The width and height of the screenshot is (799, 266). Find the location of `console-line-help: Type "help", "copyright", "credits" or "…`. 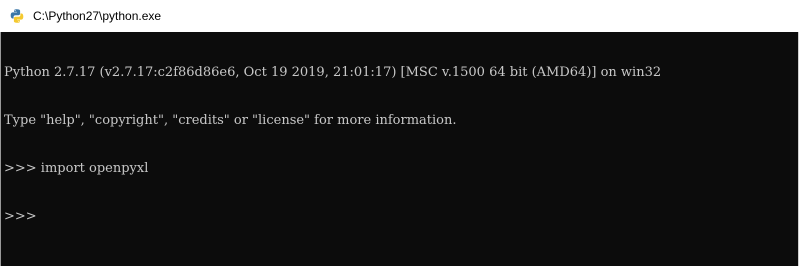

console-line-help: Type "help", "copyright", "credits" or "… is located at coordinates (230, 120).